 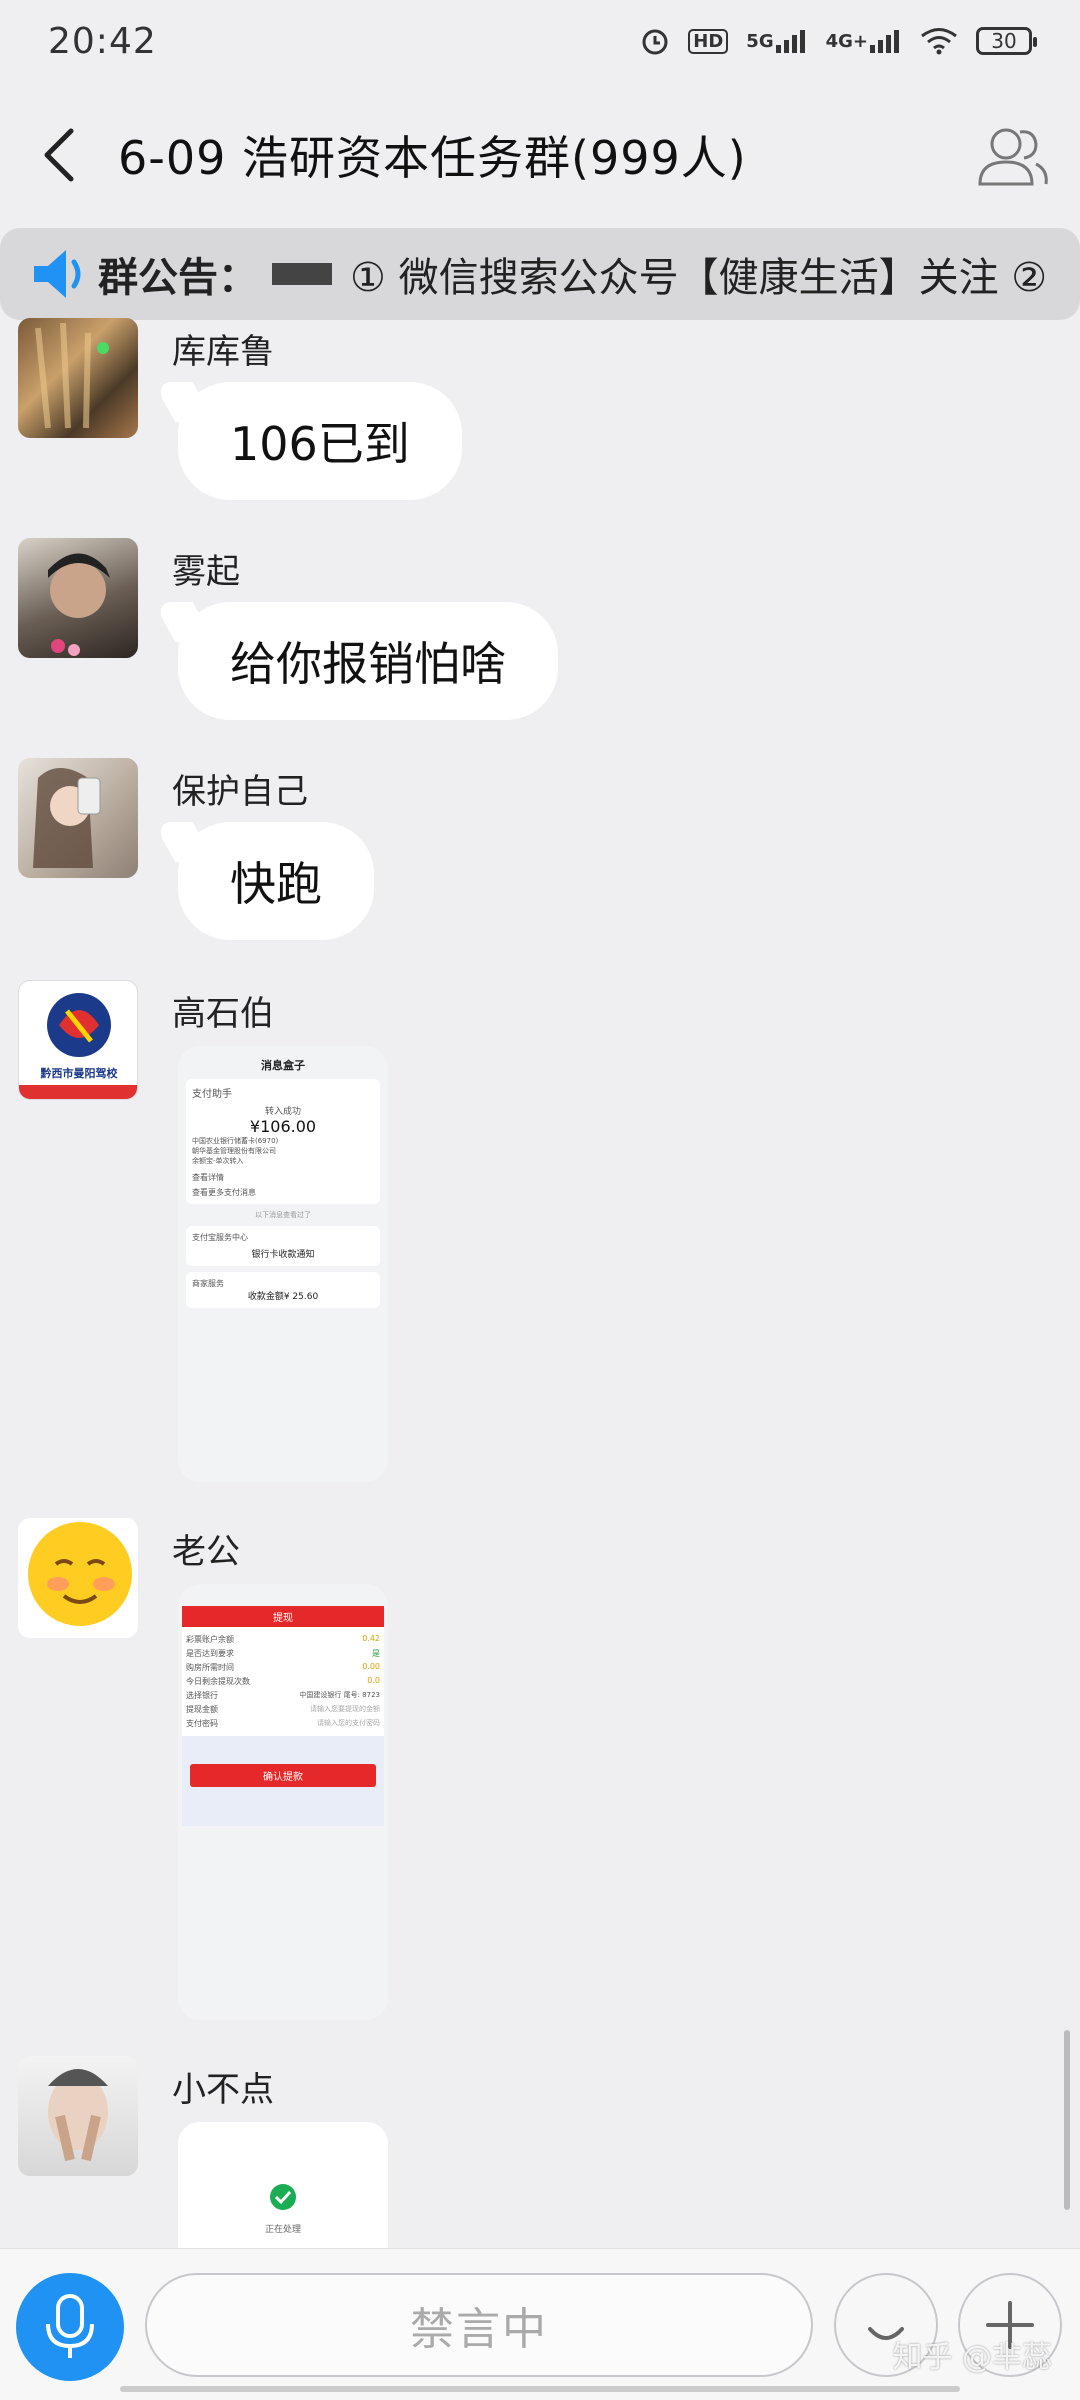 I want to click on input-bar: 禁言中, so click(x=540, y=2324).